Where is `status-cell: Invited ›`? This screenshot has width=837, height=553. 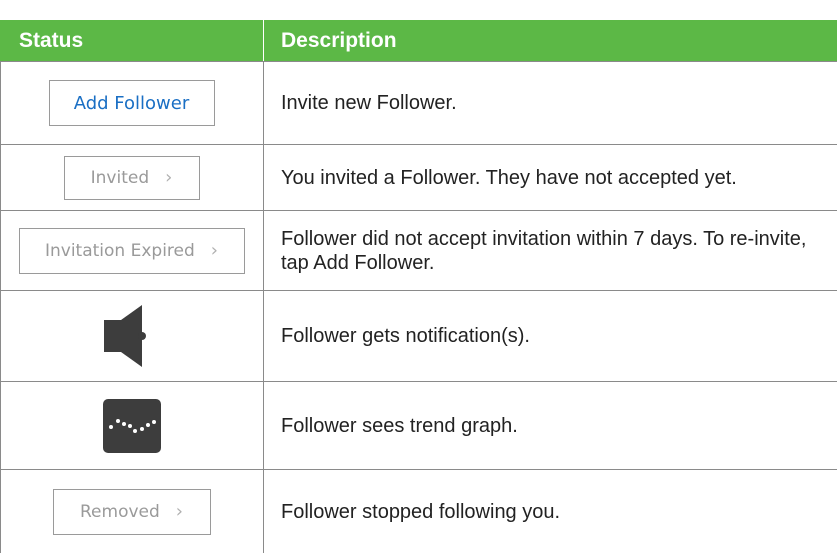
status-cell: Invited › is located at coordinates (131, 177).